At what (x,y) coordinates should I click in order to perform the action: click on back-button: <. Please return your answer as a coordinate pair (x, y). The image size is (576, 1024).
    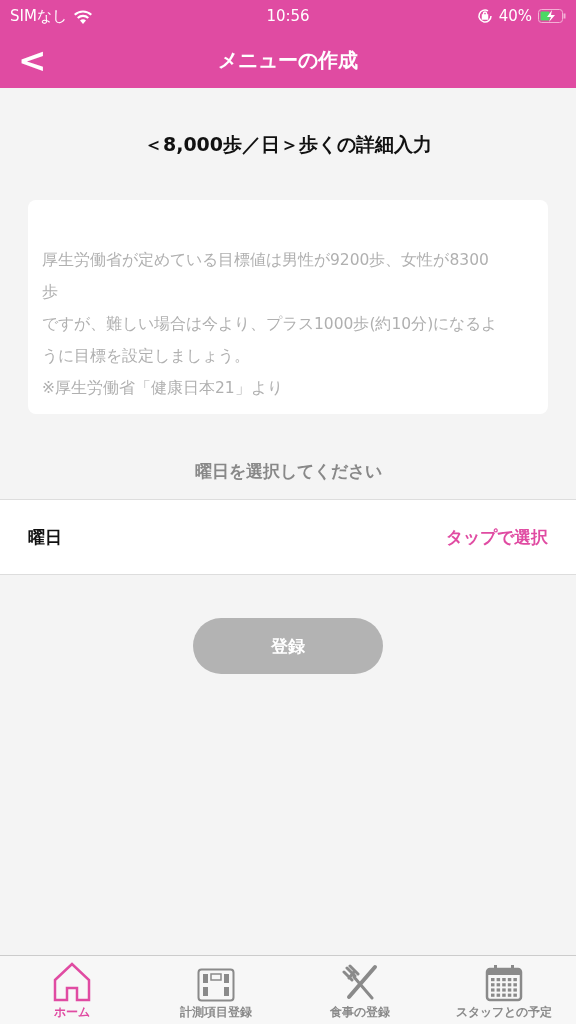
    Looking at the image, I should click on (32, 60).